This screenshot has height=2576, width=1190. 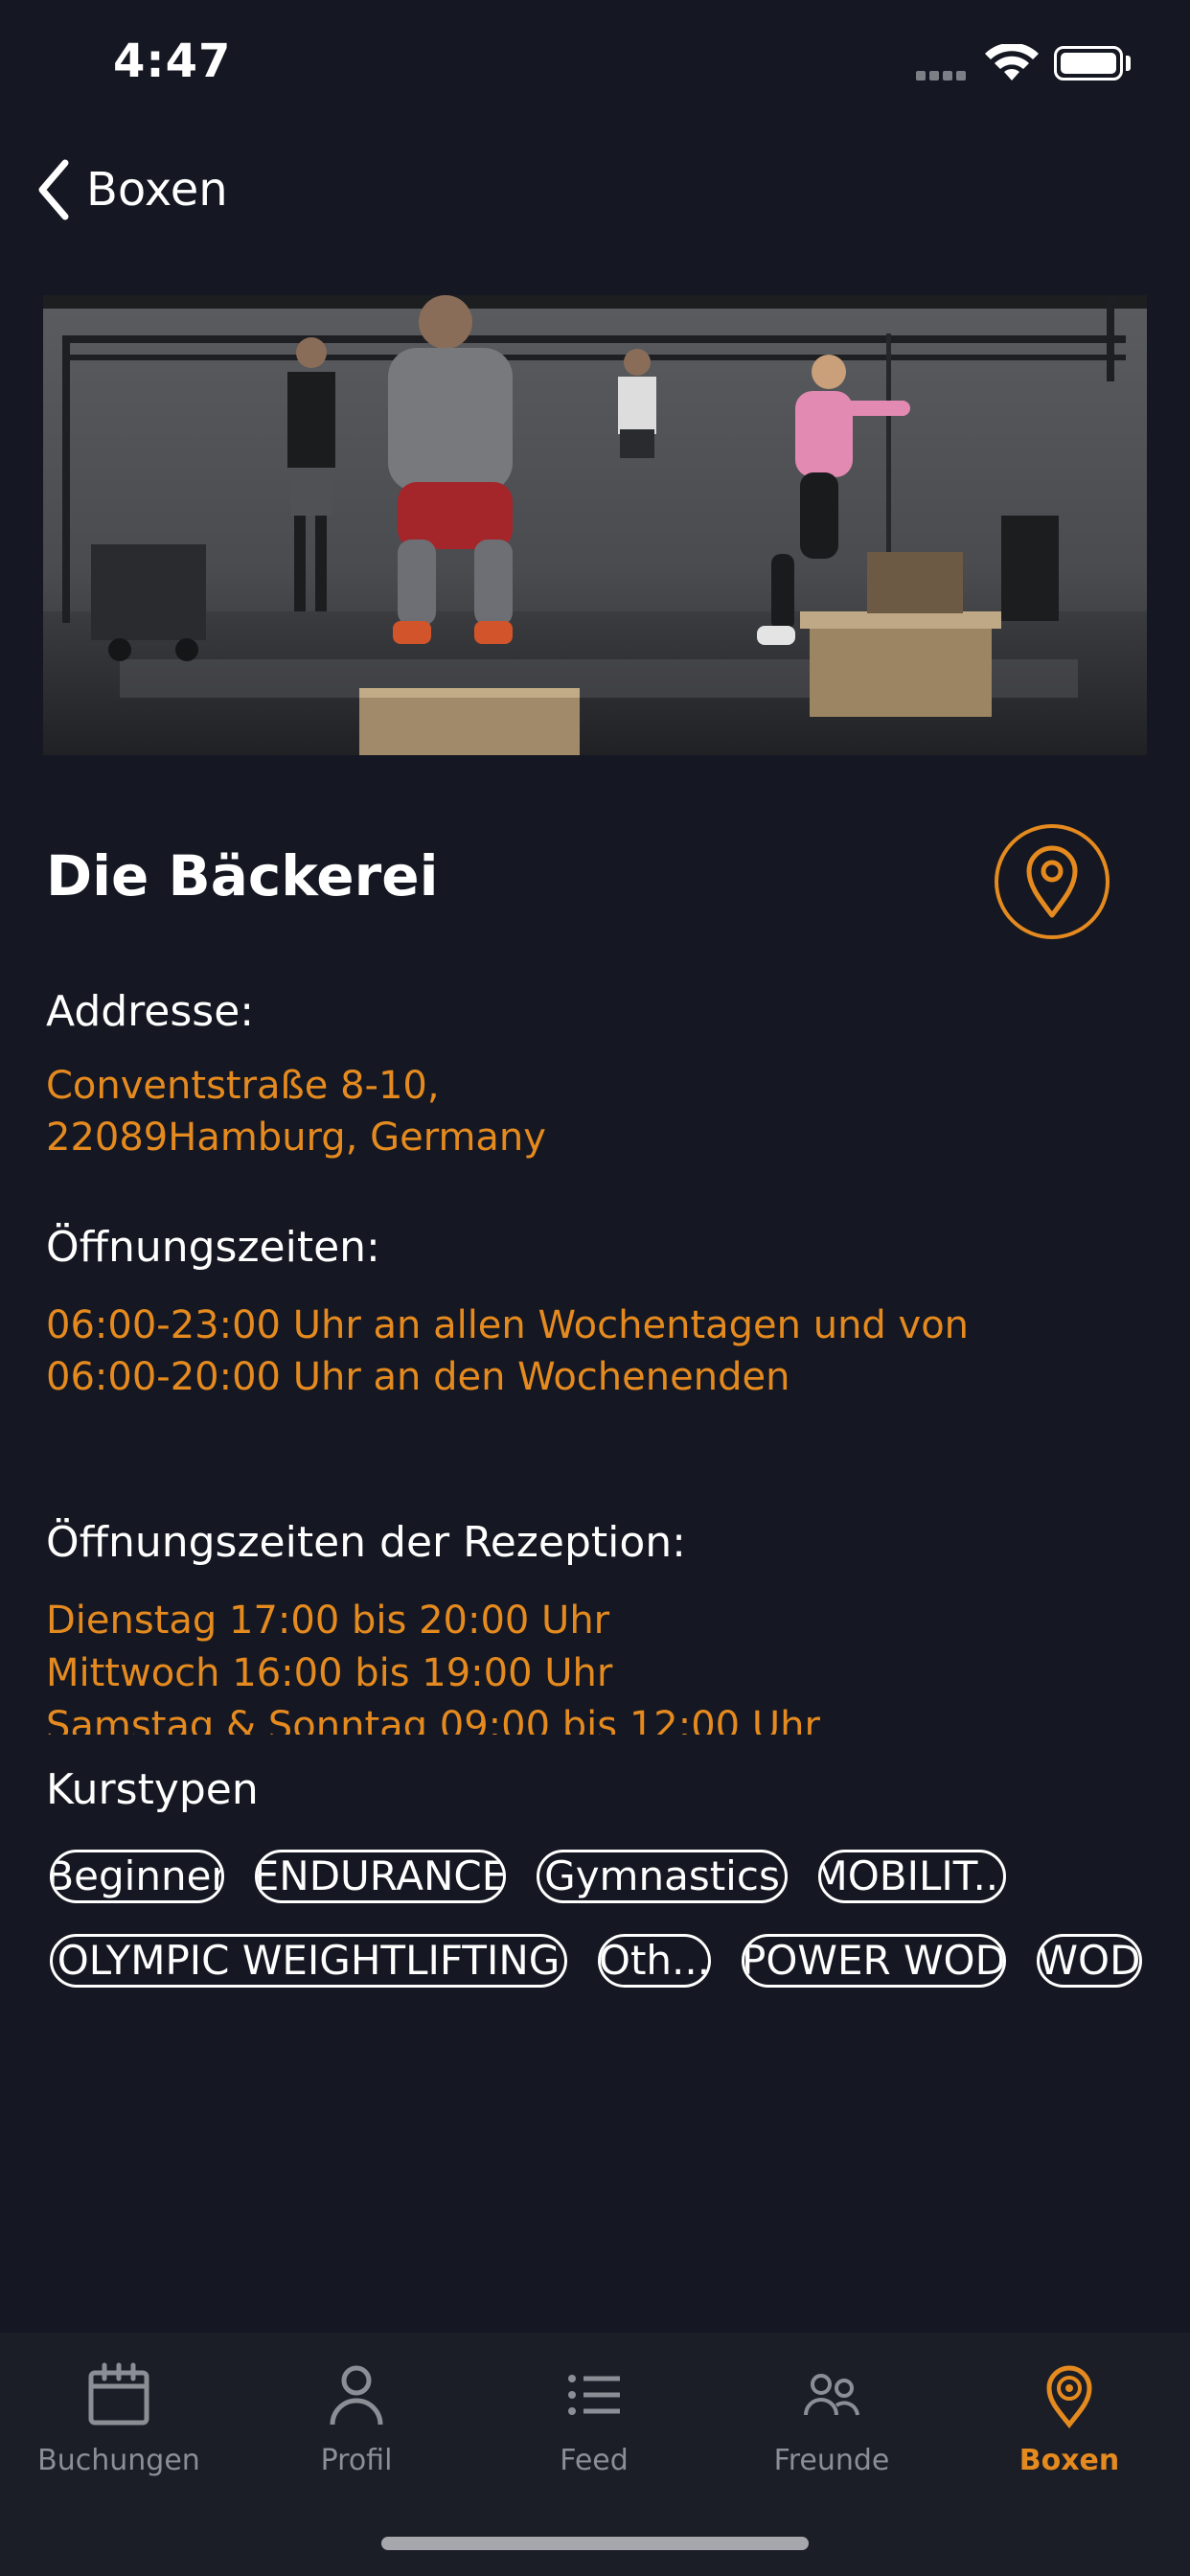 What do you see at coordinates (366, 1542) in the screenshot?
I see `reception-hours-label: Öffnungszeiten der Rezeption:` at bounding box center [366, 1542].